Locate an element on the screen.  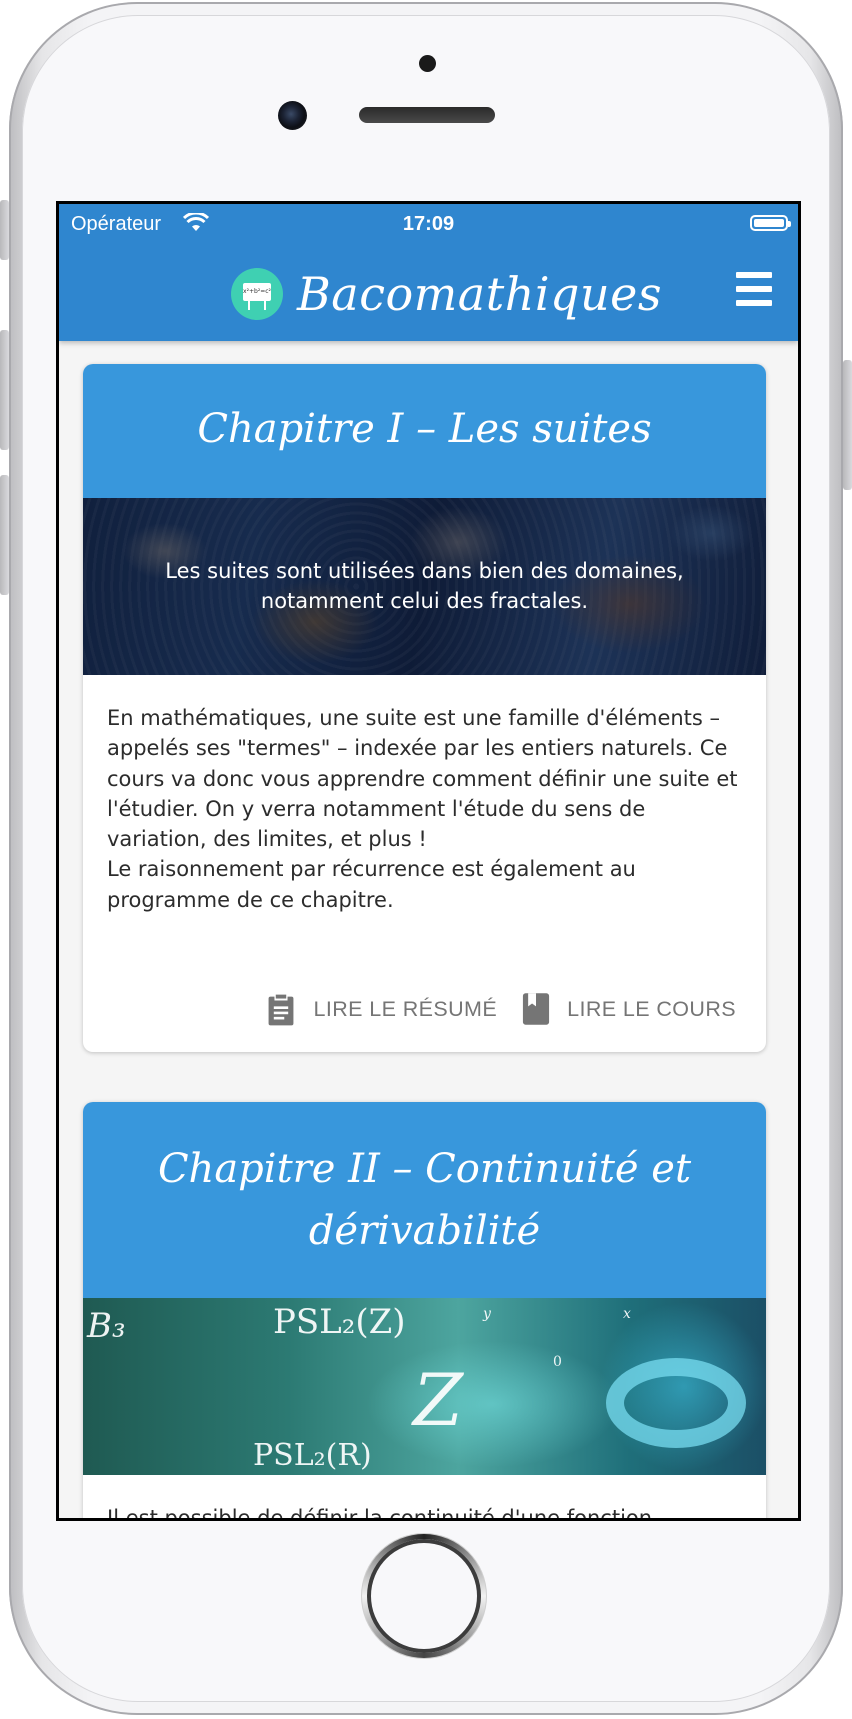
logo-text: x²+b²=c² is located at coordinates (257, 292).